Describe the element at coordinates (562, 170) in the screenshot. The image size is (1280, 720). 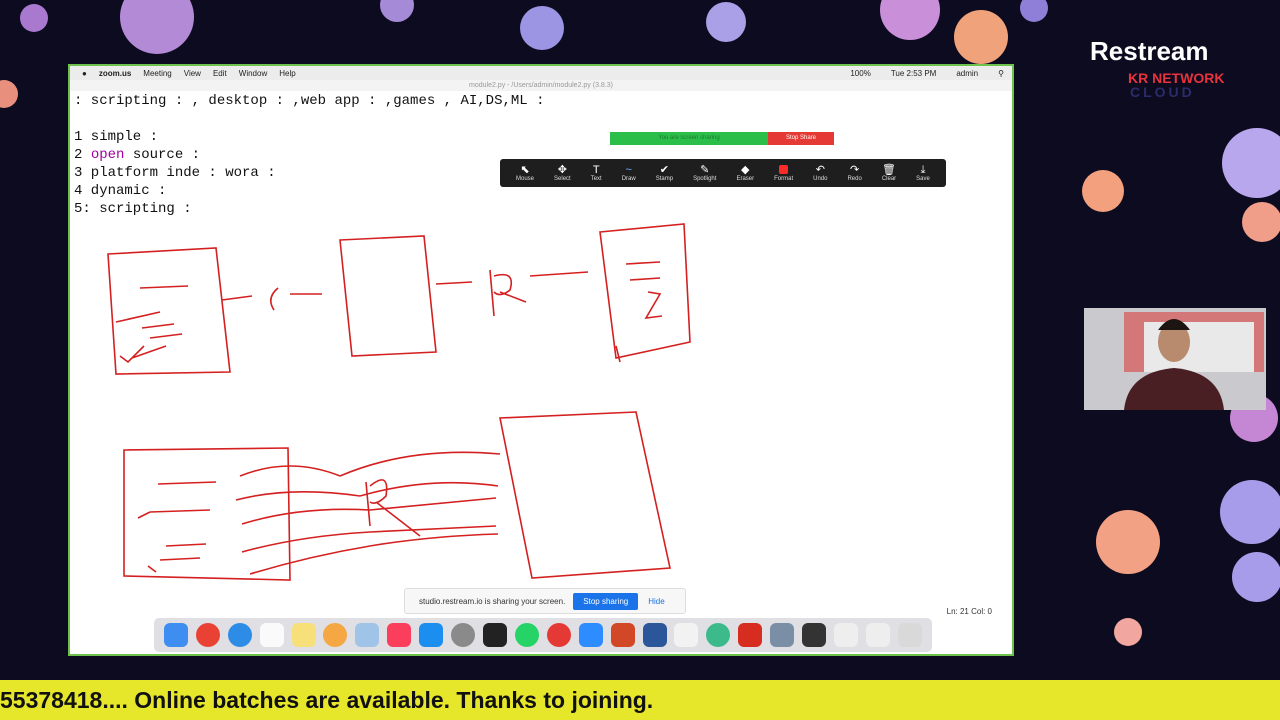
I see `select-icon: ✥` at that location.